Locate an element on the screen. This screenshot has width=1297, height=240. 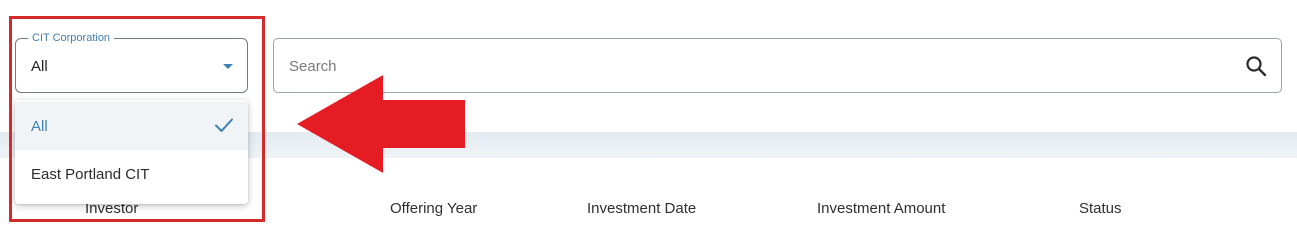
column-header-investment-date: Investment Date is located at coordinates (641, 208).